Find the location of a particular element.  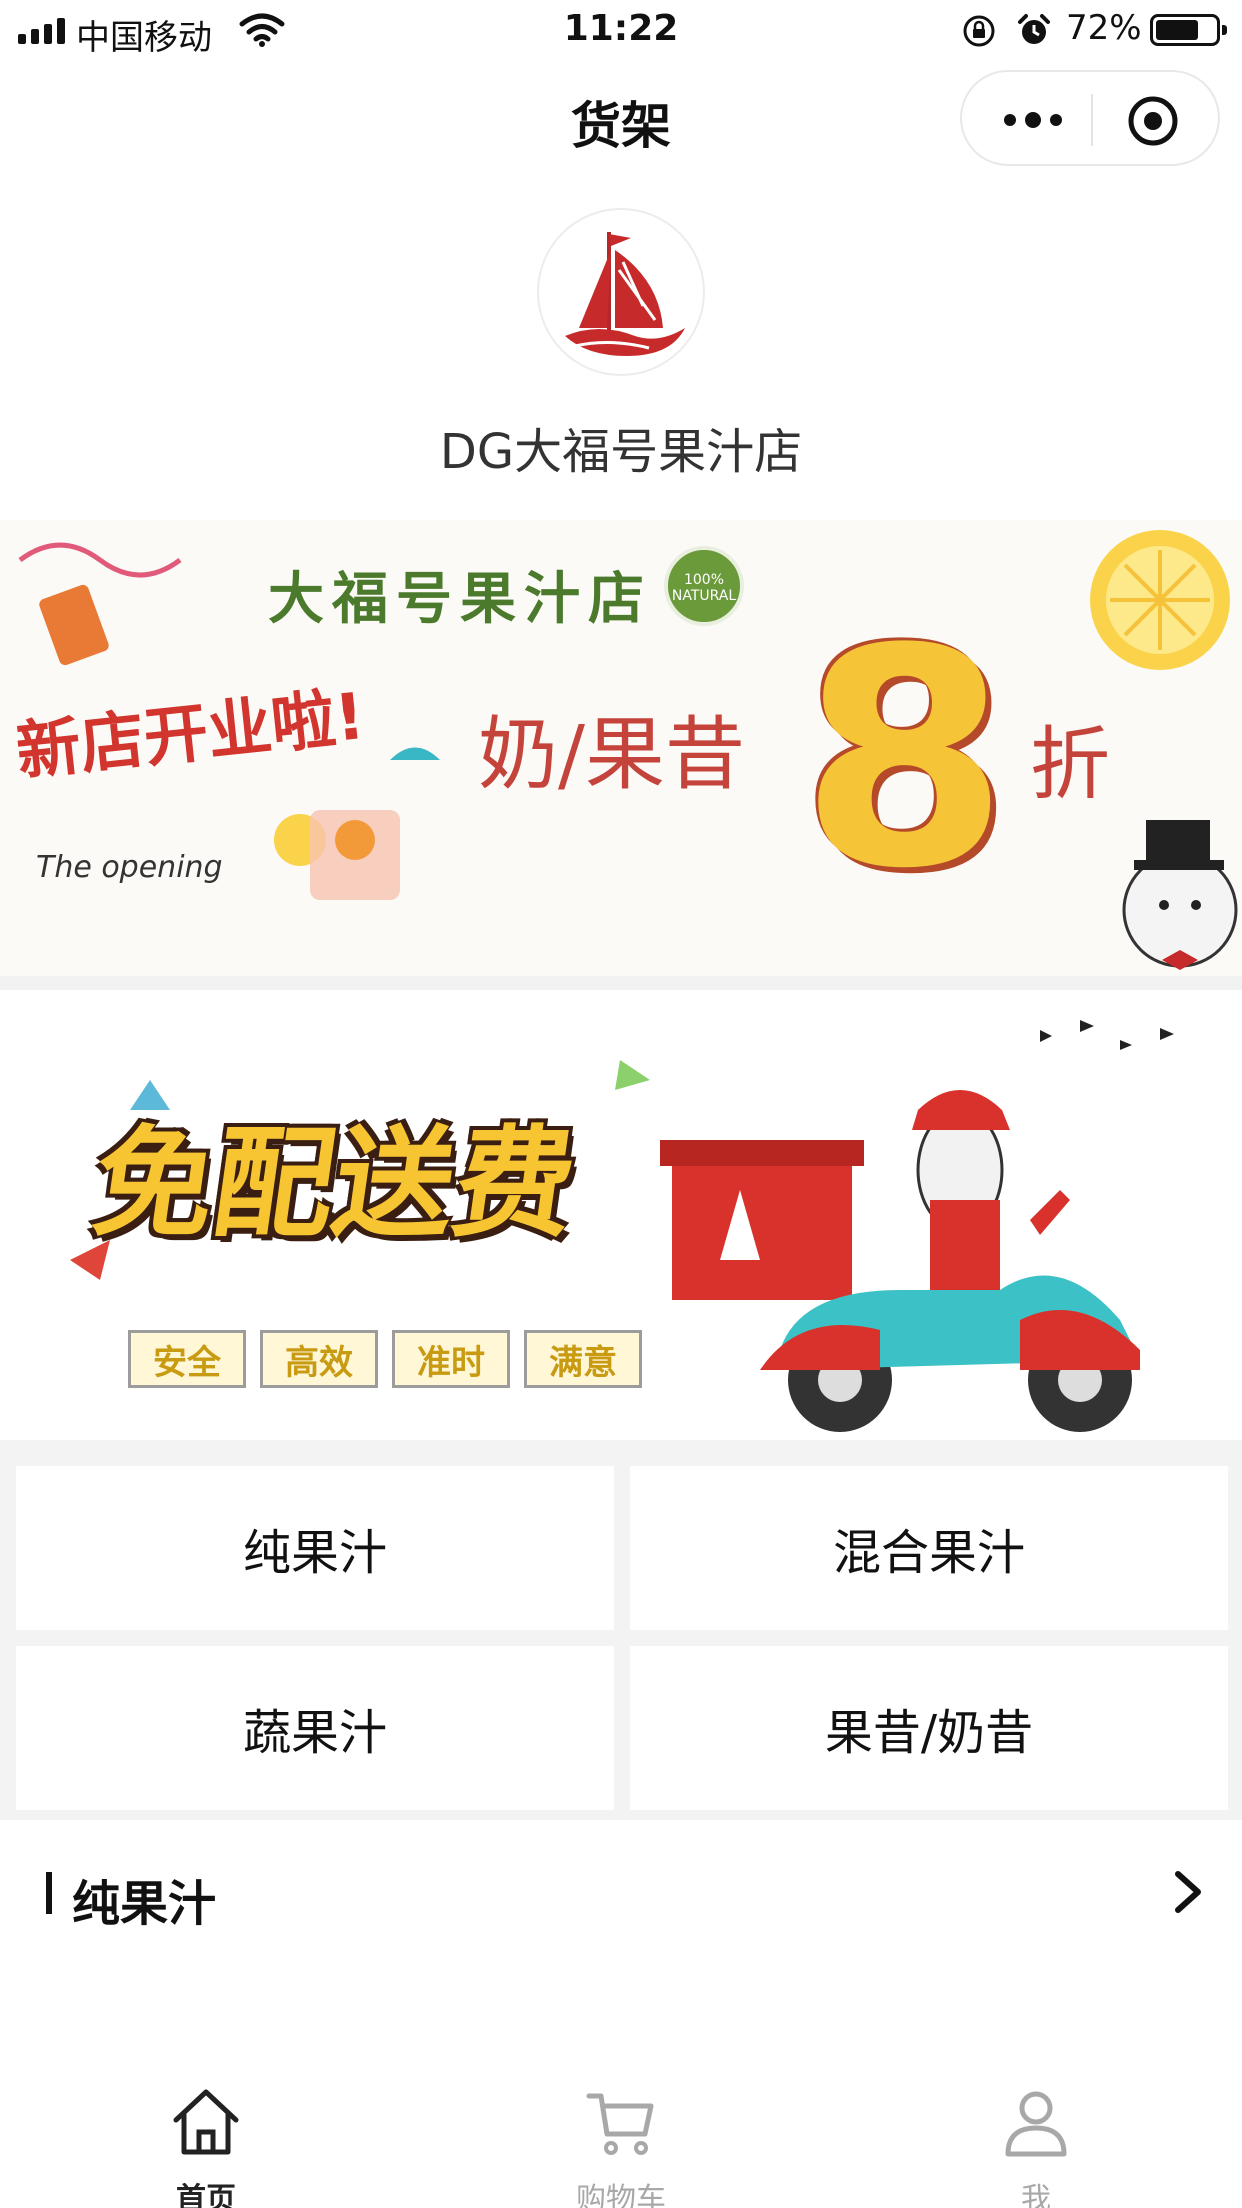

battery-icon is located at coordinates (1188, 30).